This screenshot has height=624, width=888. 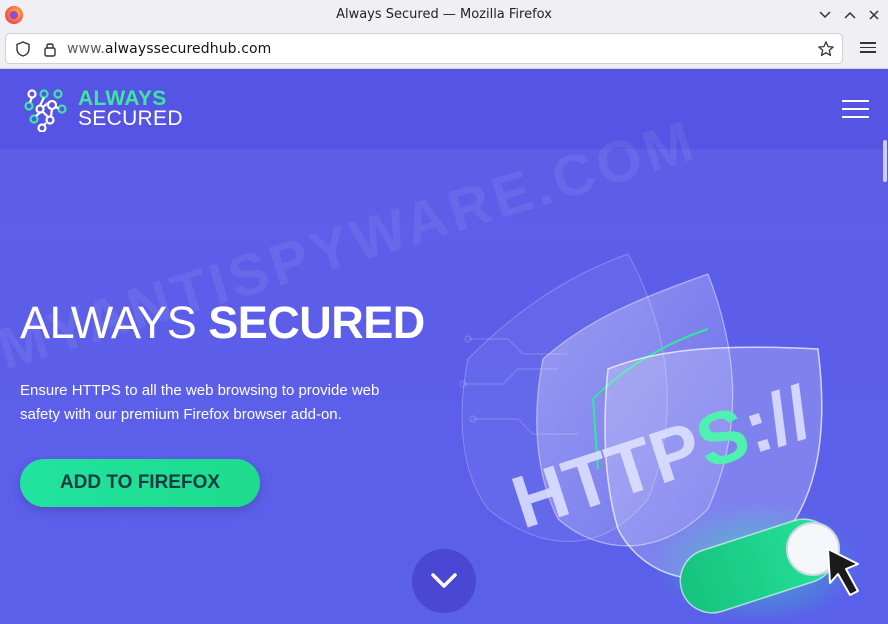 I want to click on url-text: www.alwayssecuredhub.com, so click(x=169, y=49).